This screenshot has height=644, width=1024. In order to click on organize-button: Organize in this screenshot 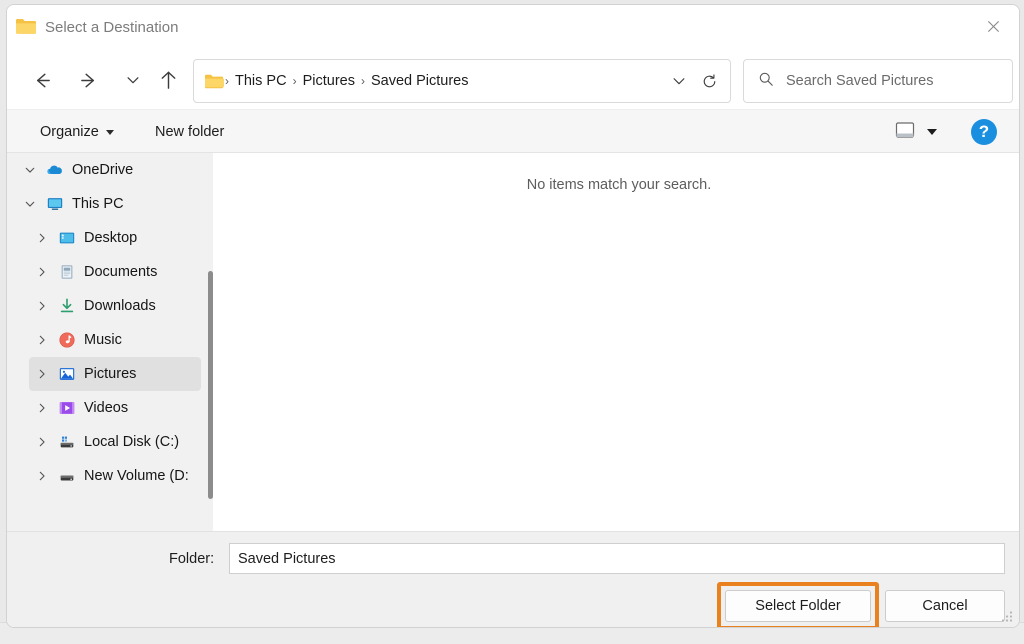, I will do `click(77, 132)`.